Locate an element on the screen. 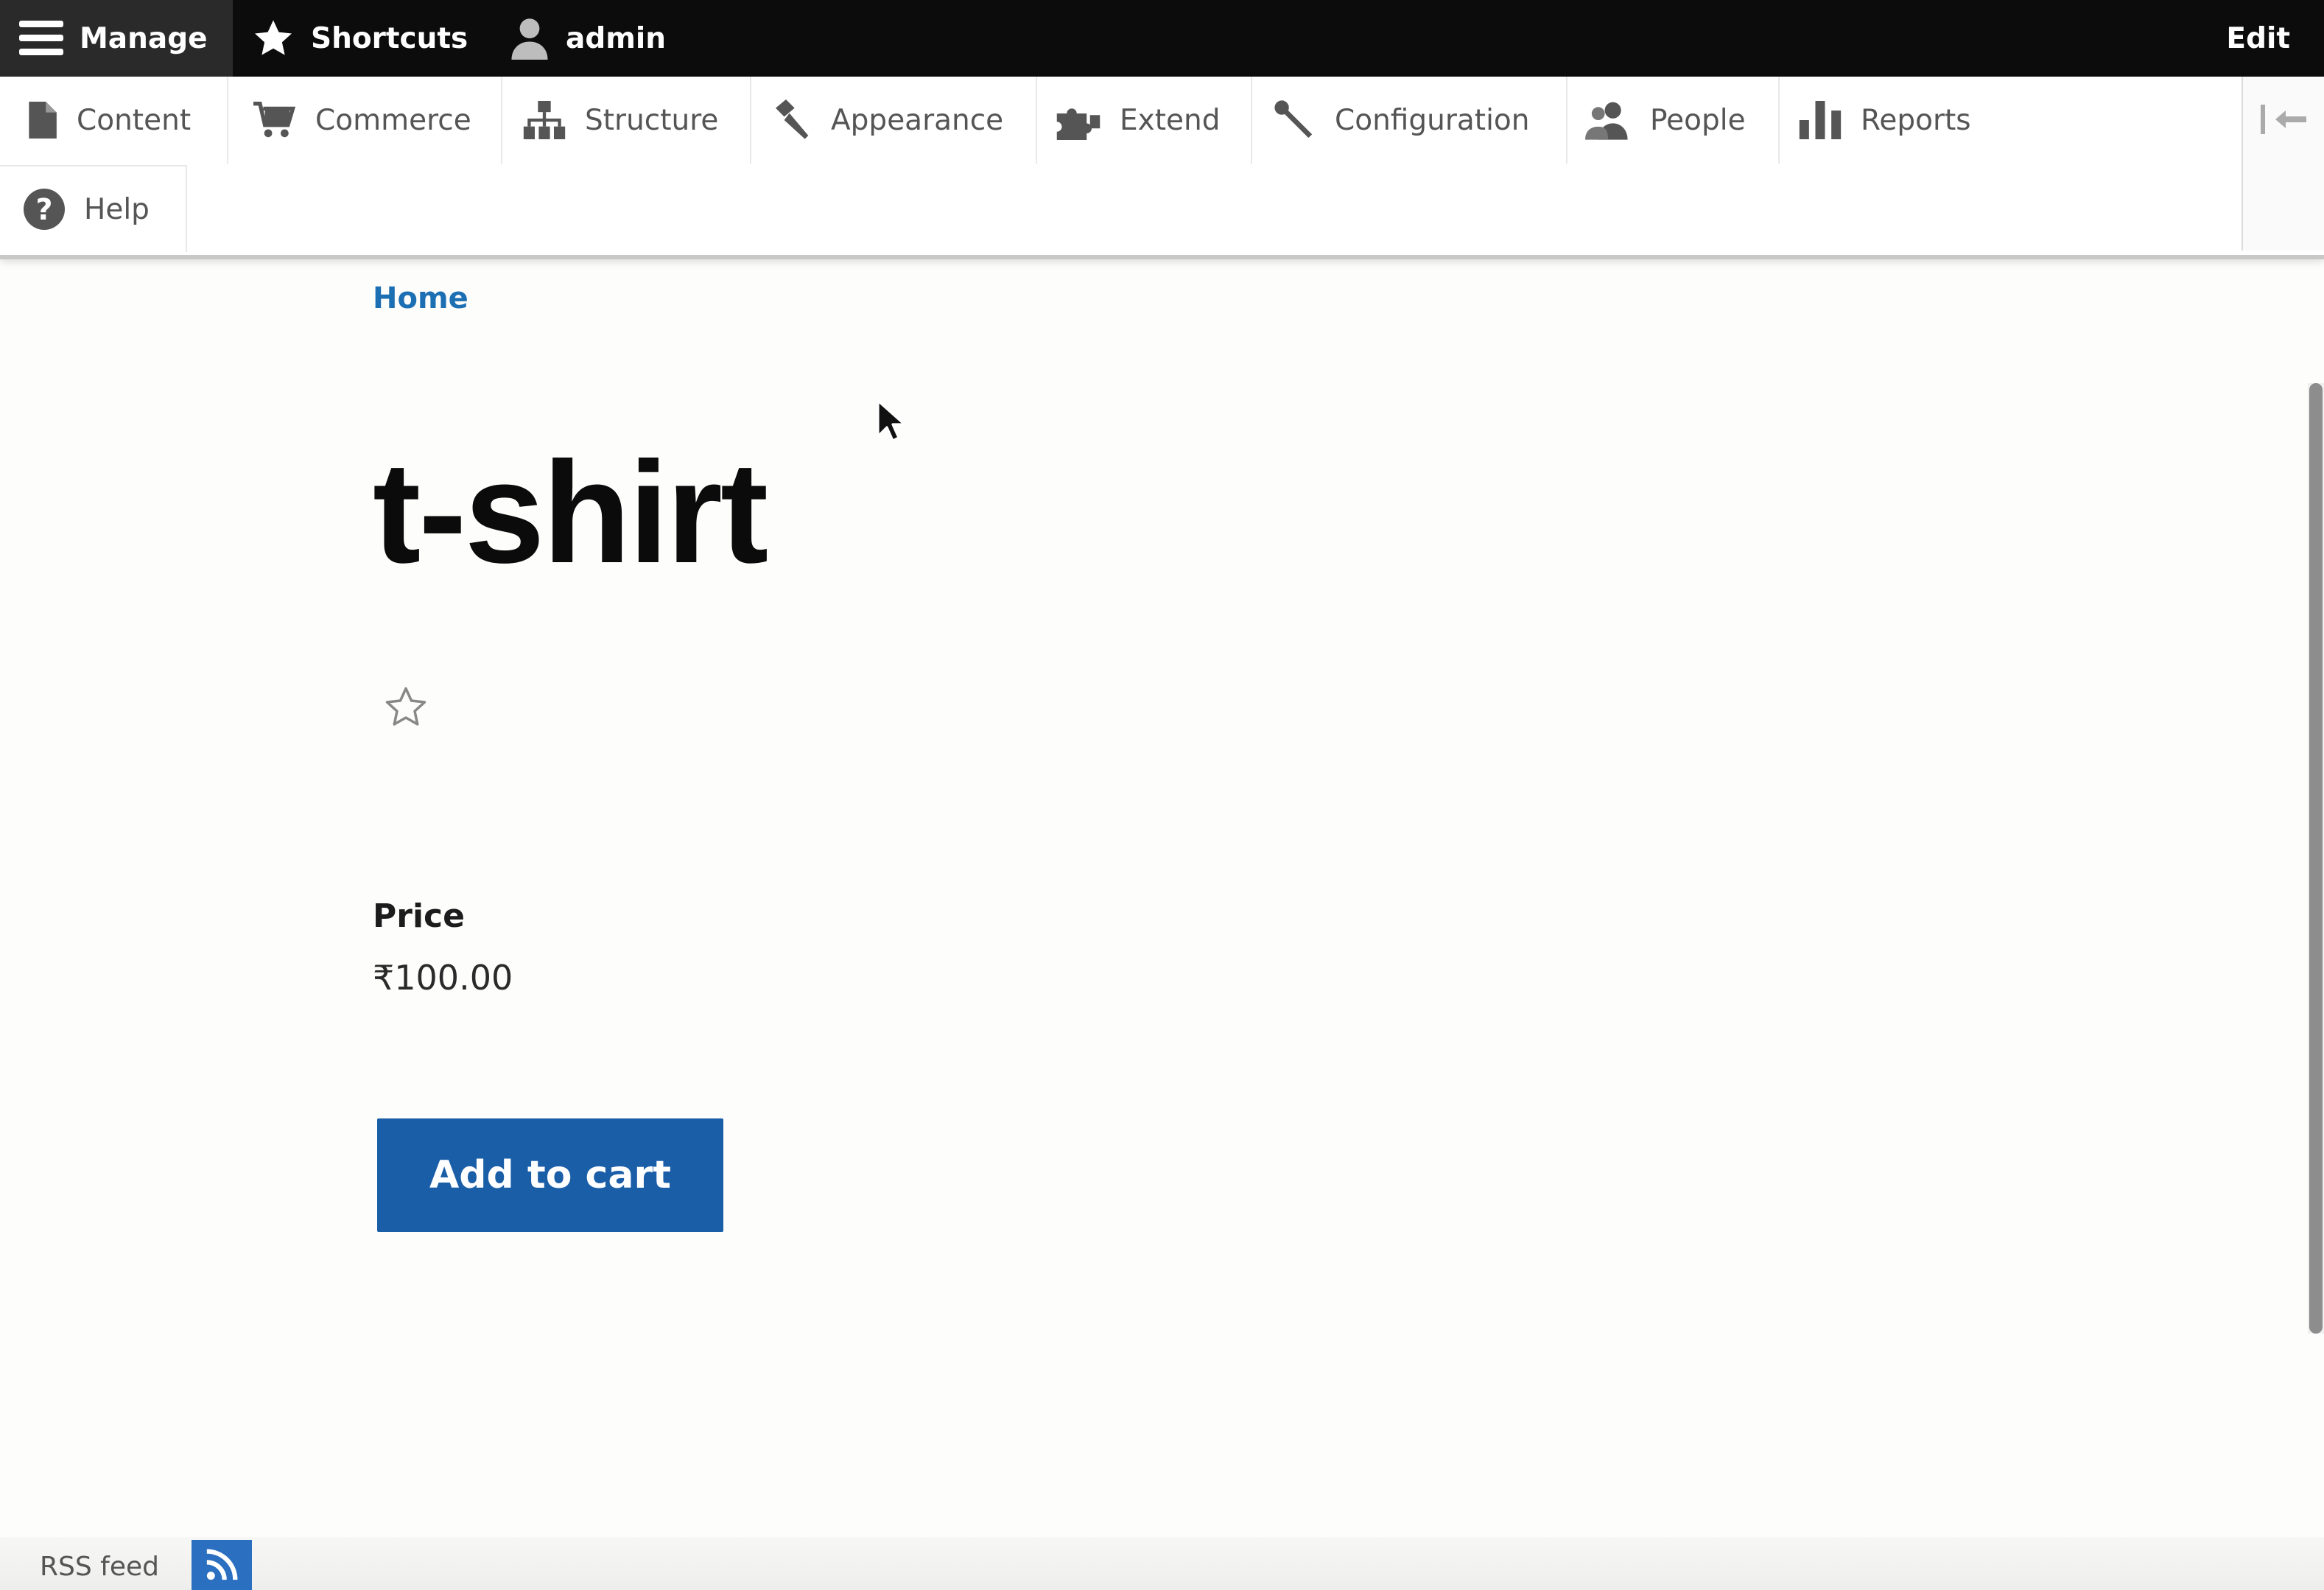  cart-icon is located at coordinates (274, 120).